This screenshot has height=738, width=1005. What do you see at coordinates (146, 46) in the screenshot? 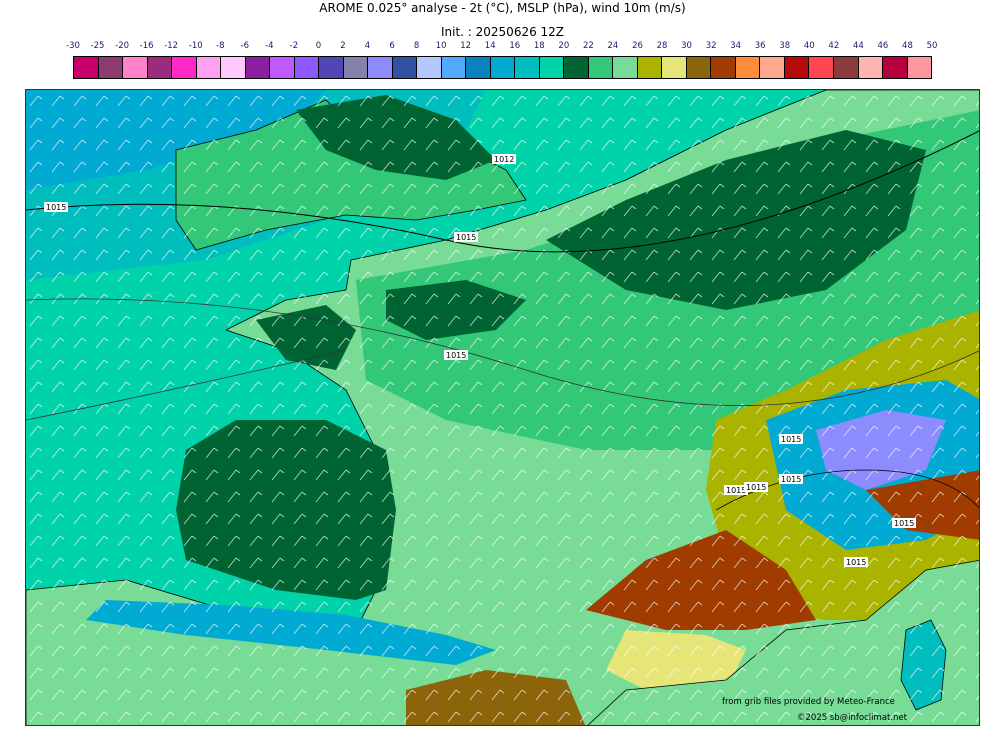
I see `colorbar-tick-label: -16` at bounding box center [146, 46].